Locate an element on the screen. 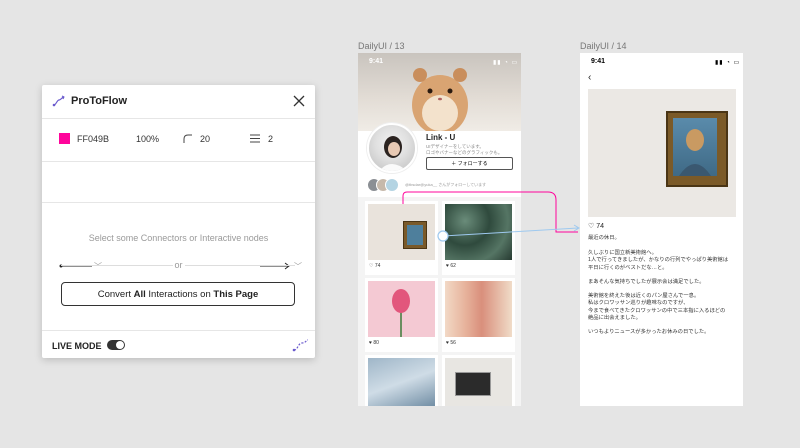  post-likes-value: 62 is located at coordinates (453, 266).